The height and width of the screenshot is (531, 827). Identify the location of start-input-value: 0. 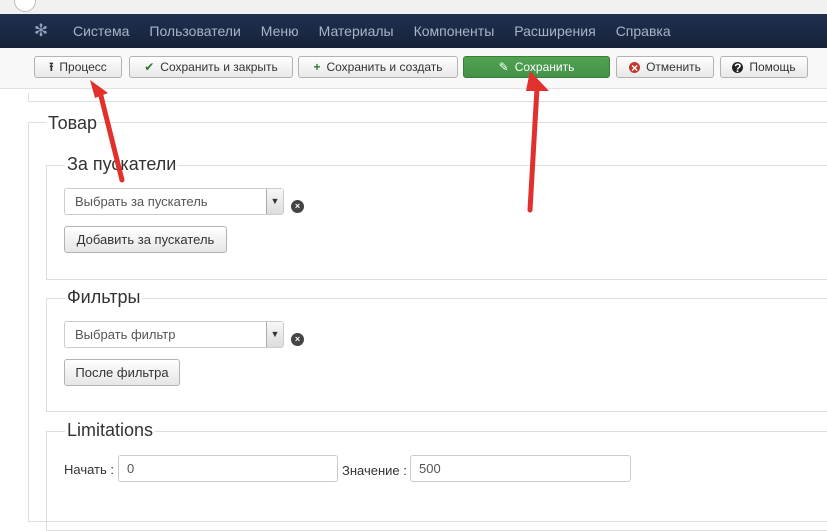
(131, 468).